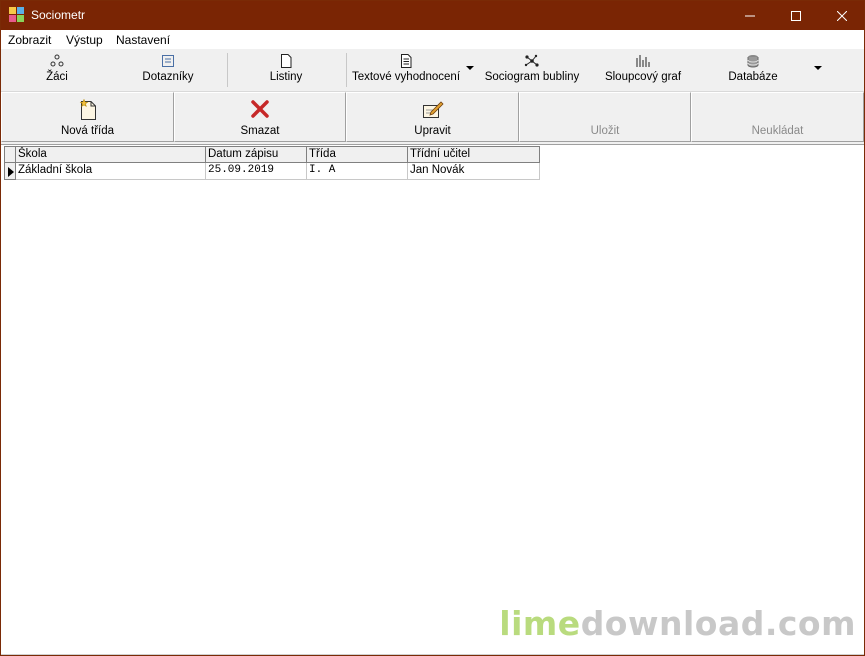  What do you see at coordinates (88, 111) in the screenshot?
I see `new-document-icon` at bounding box center [88, 111].